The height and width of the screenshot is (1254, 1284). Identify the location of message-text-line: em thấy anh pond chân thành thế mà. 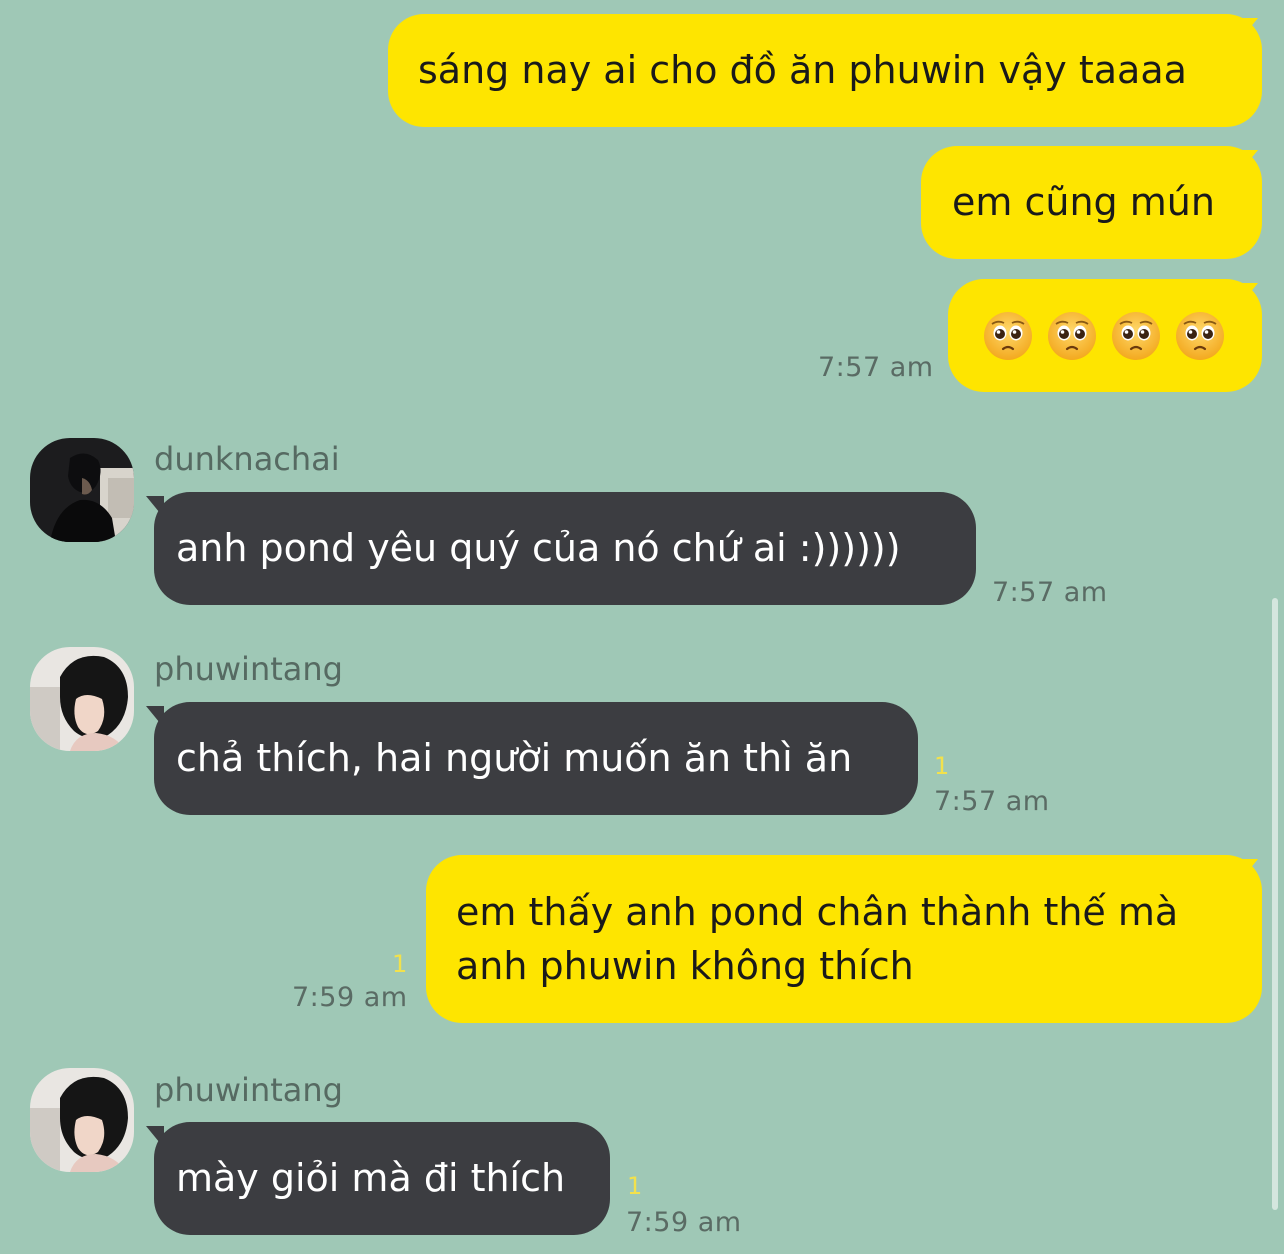
(817, 912).